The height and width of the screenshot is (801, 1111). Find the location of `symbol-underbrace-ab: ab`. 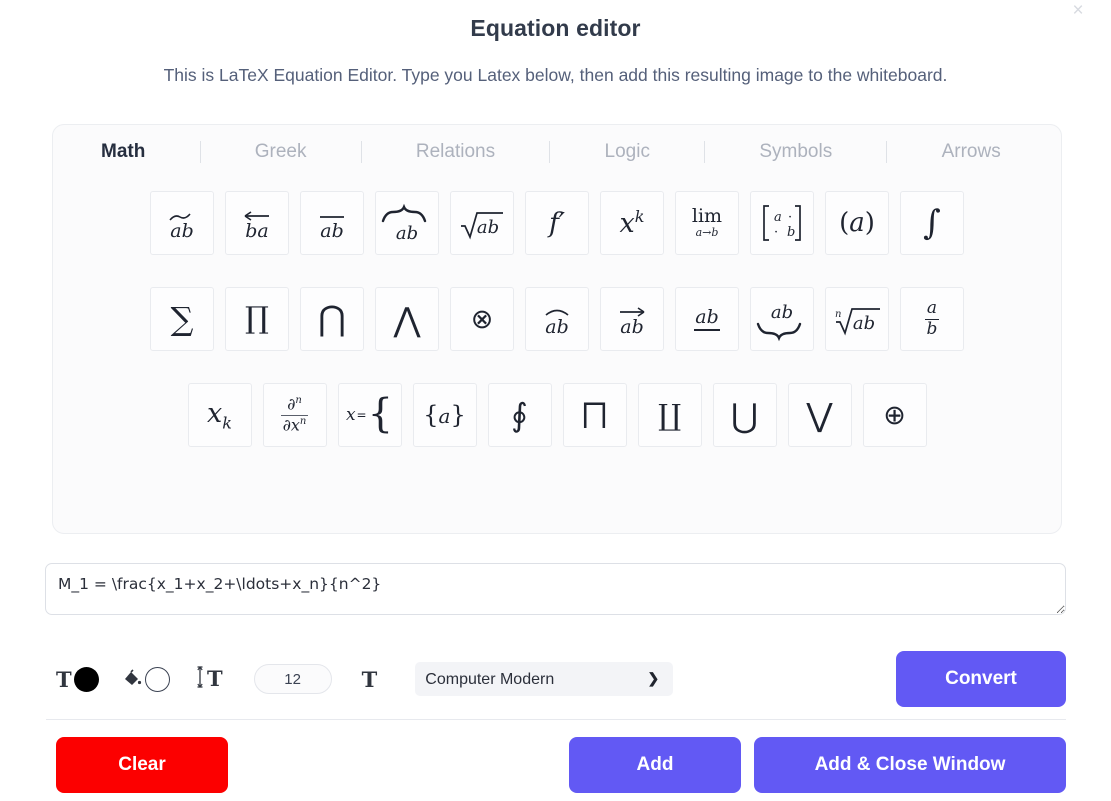

symbol-underbrace-ab: ab is located at coordinates (782, 319).